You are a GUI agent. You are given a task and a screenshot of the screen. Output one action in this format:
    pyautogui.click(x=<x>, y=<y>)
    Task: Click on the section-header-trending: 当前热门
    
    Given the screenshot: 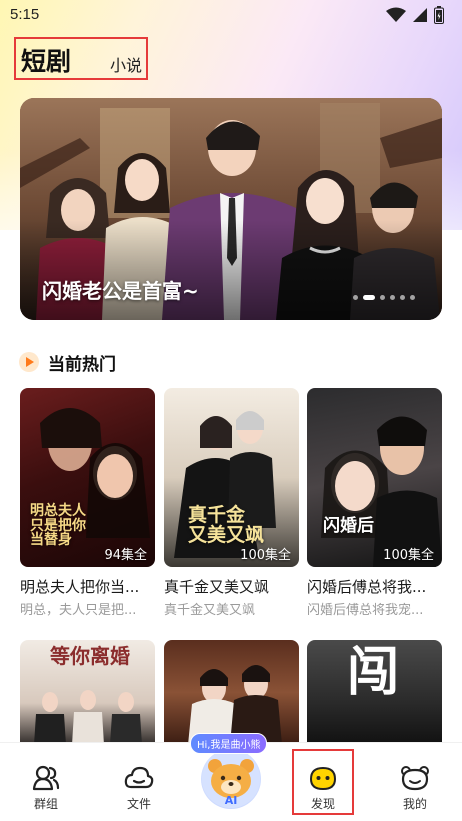 What is the action you would take?
    pyautogui.click(x=67, y=362)
    